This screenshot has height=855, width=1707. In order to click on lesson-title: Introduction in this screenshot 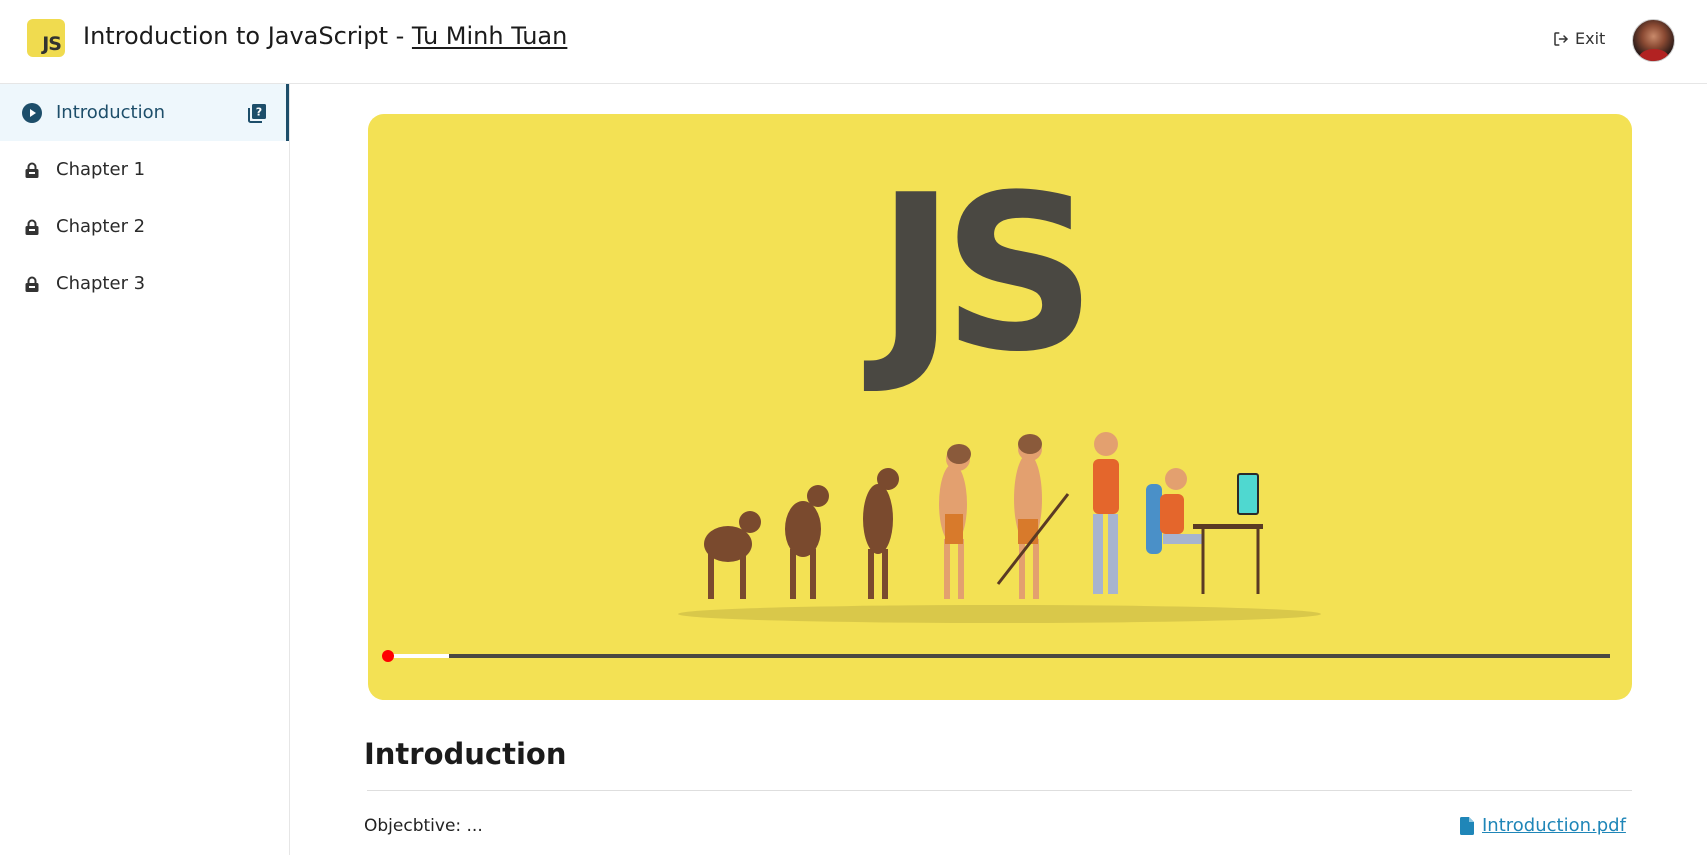, I will do `click(465, 754)`.